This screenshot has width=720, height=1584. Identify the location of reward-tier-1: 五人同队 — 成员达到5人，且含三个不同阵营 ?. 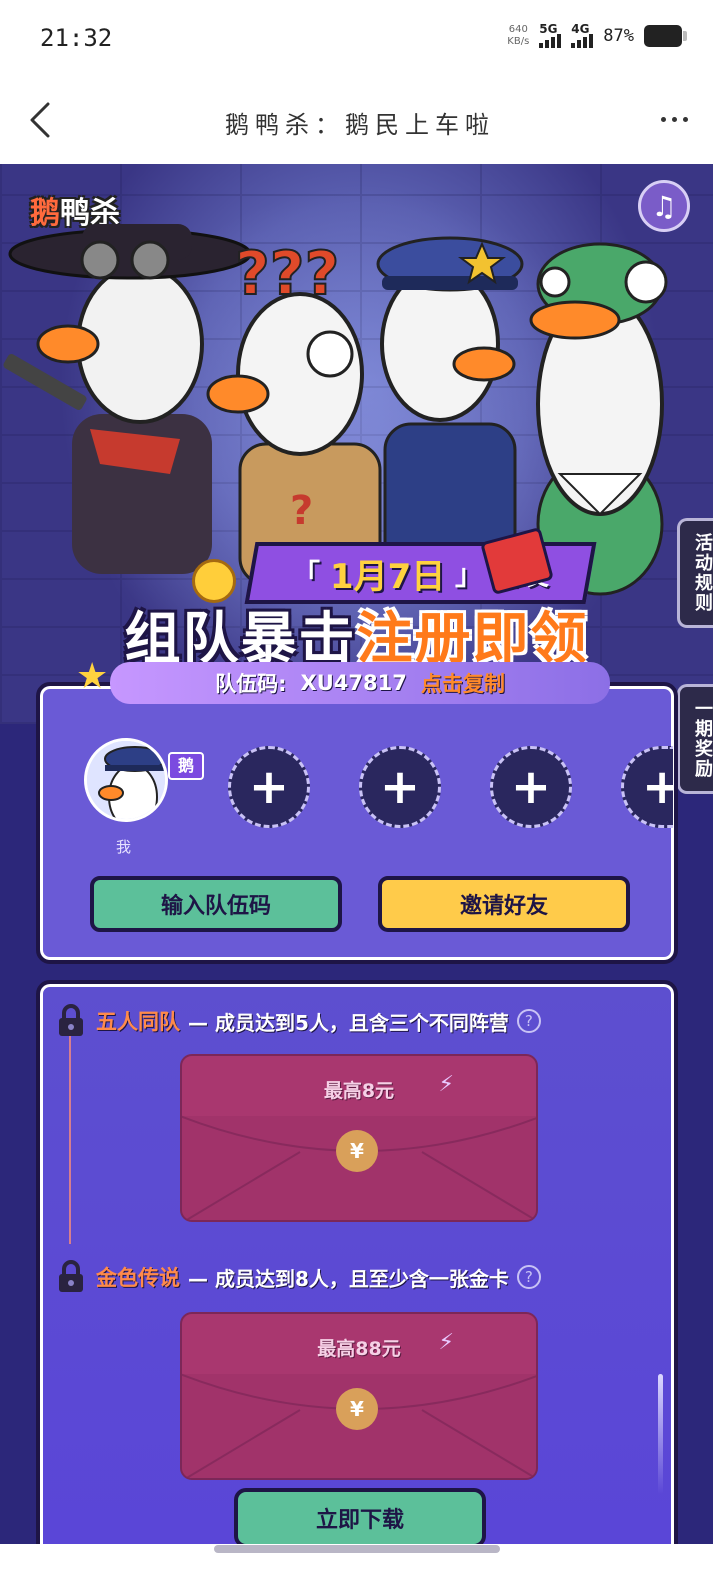
(297, 1021).